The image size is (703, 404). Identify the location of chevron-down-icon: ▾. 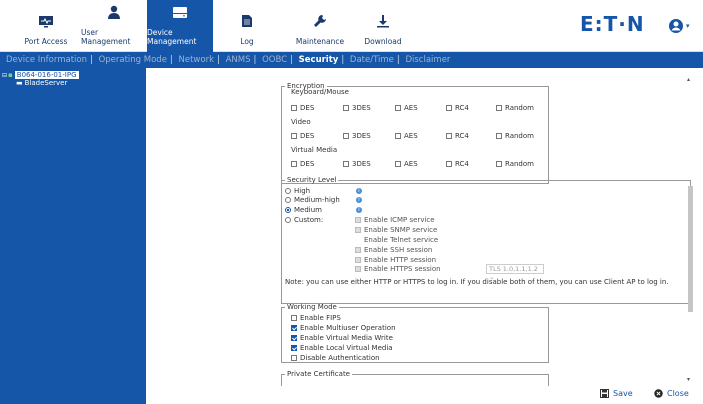
(688, 26).